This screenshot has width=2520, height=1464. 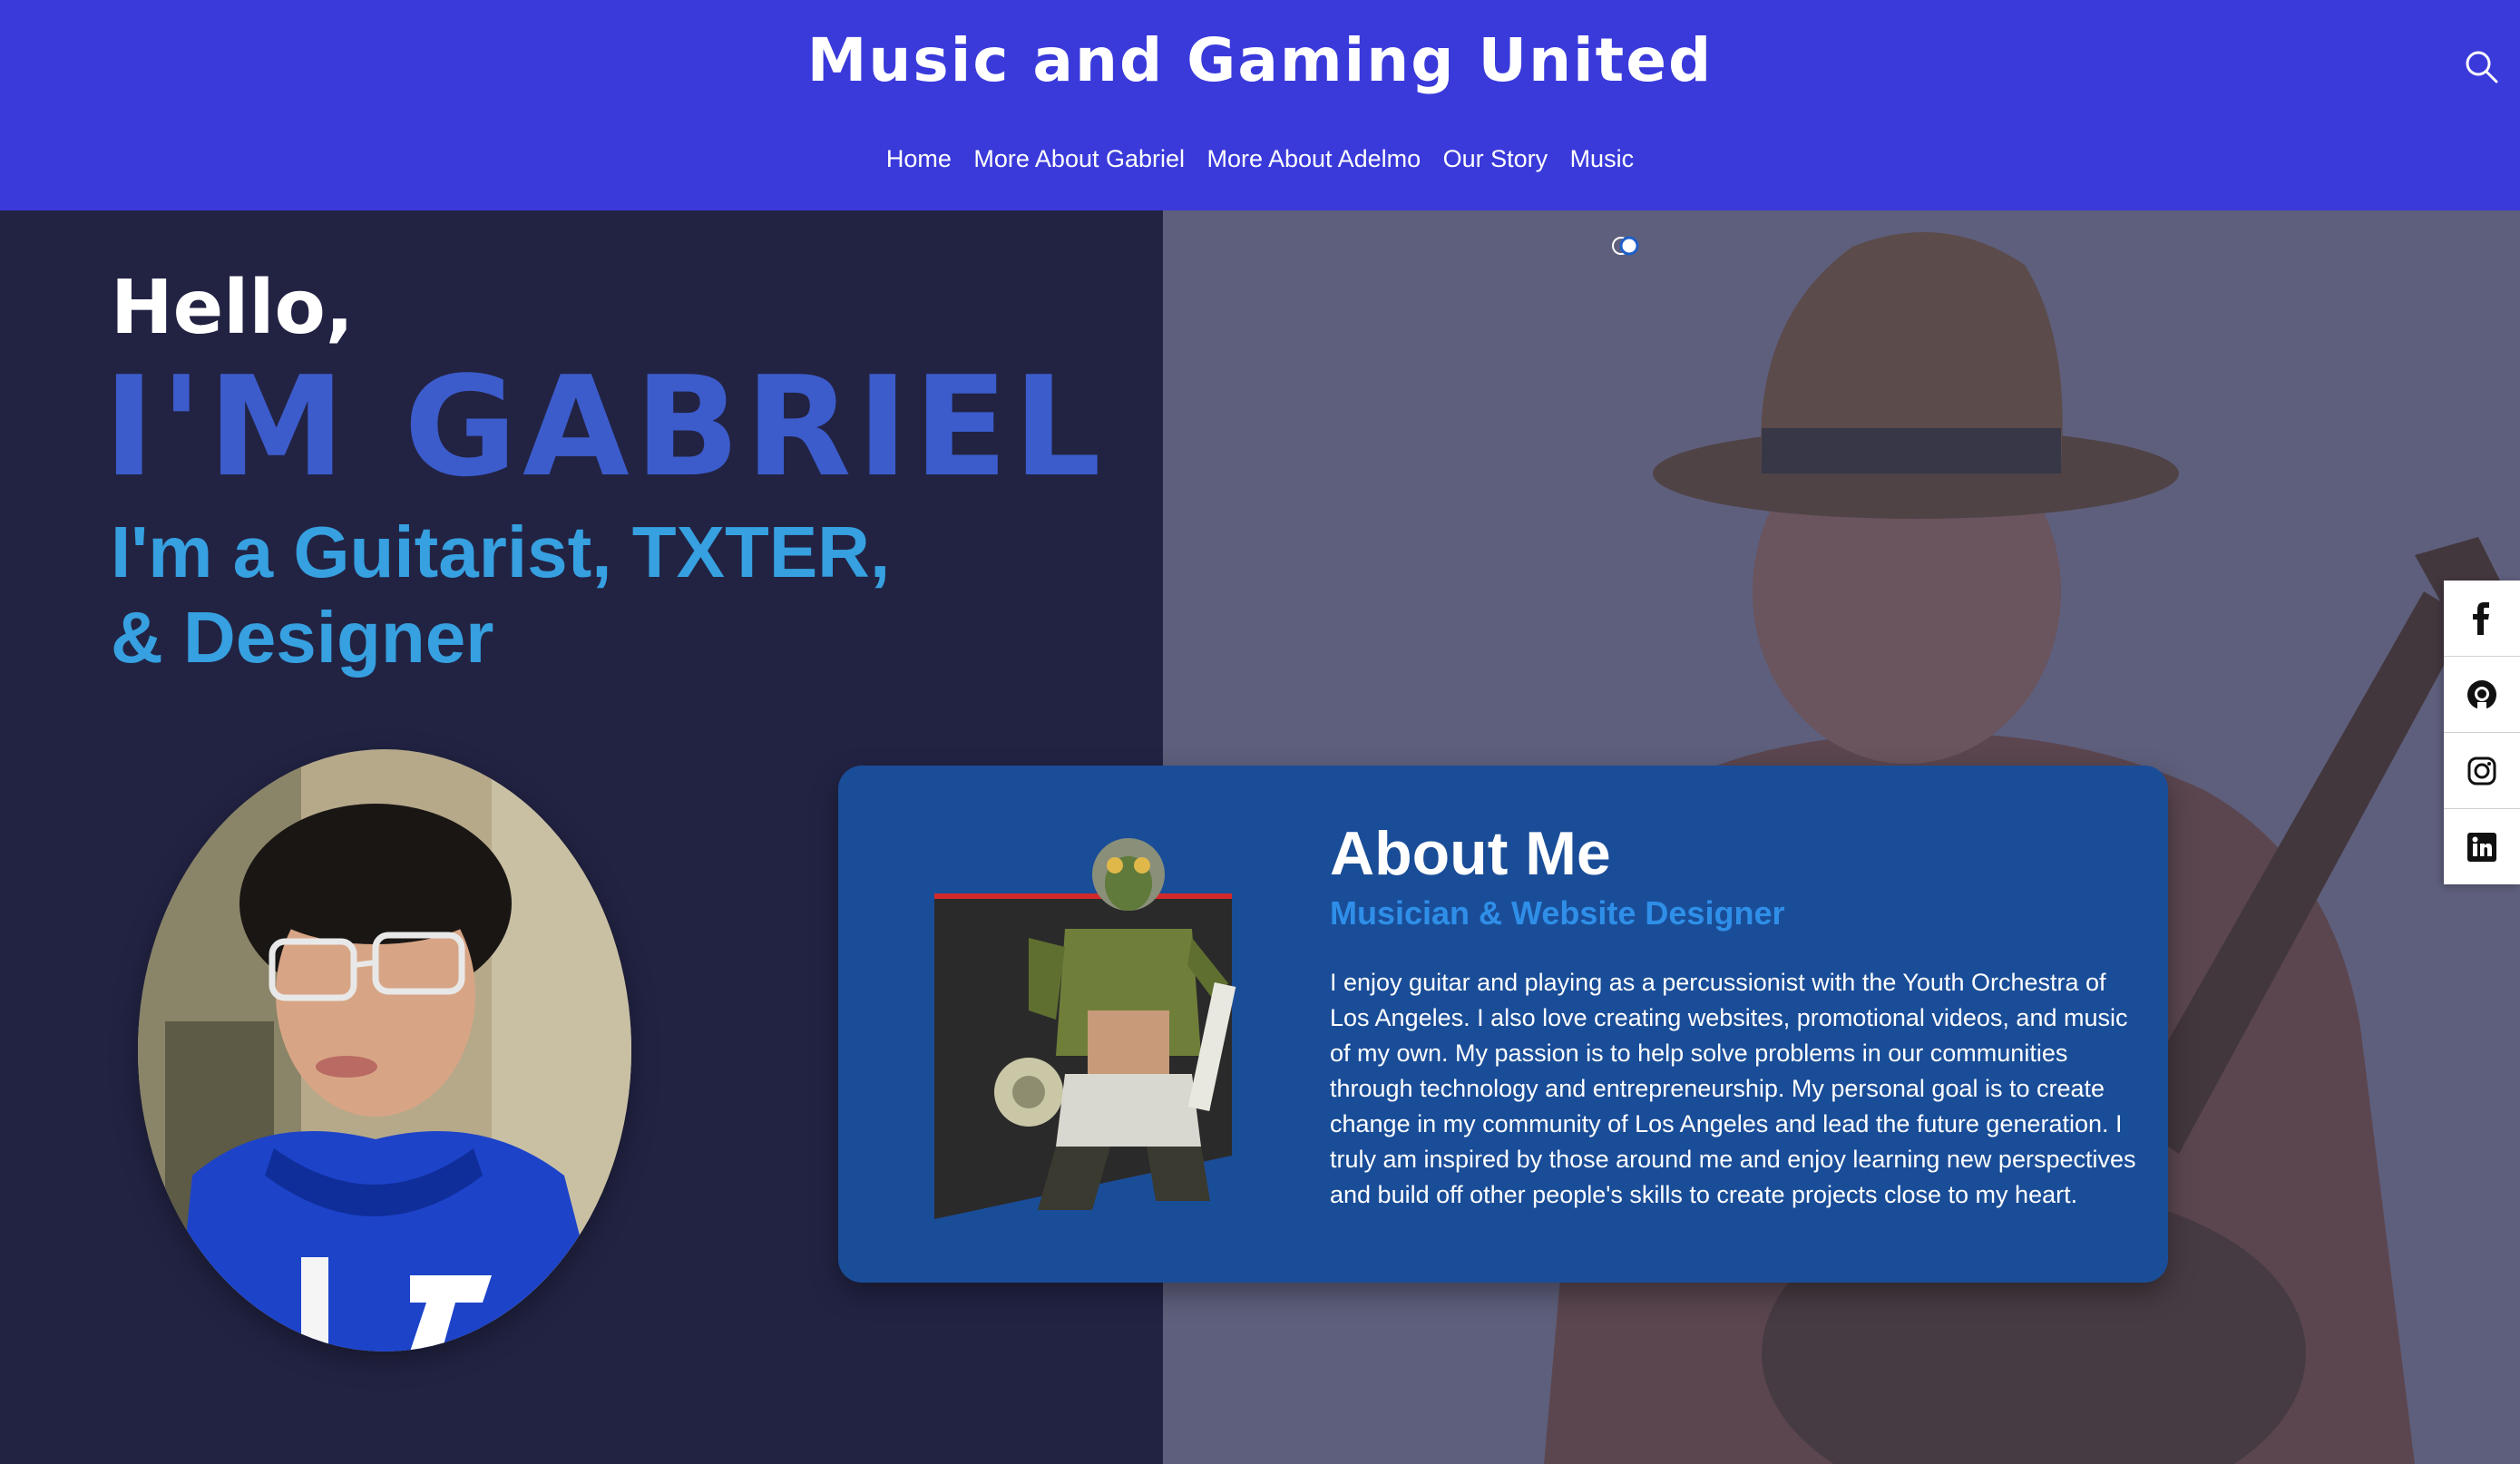 What do you see at coordinates (2482, 771) in the screenshot?
I see `instagram-icon` at bounding box center [2482, 771].